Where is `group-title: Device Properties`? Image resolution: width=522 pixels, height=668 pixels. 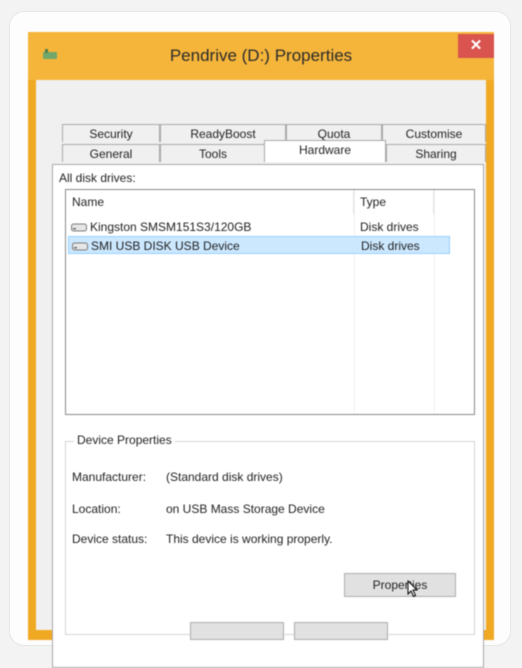
group-title: Device Properties is located at coordinates (124, 440).